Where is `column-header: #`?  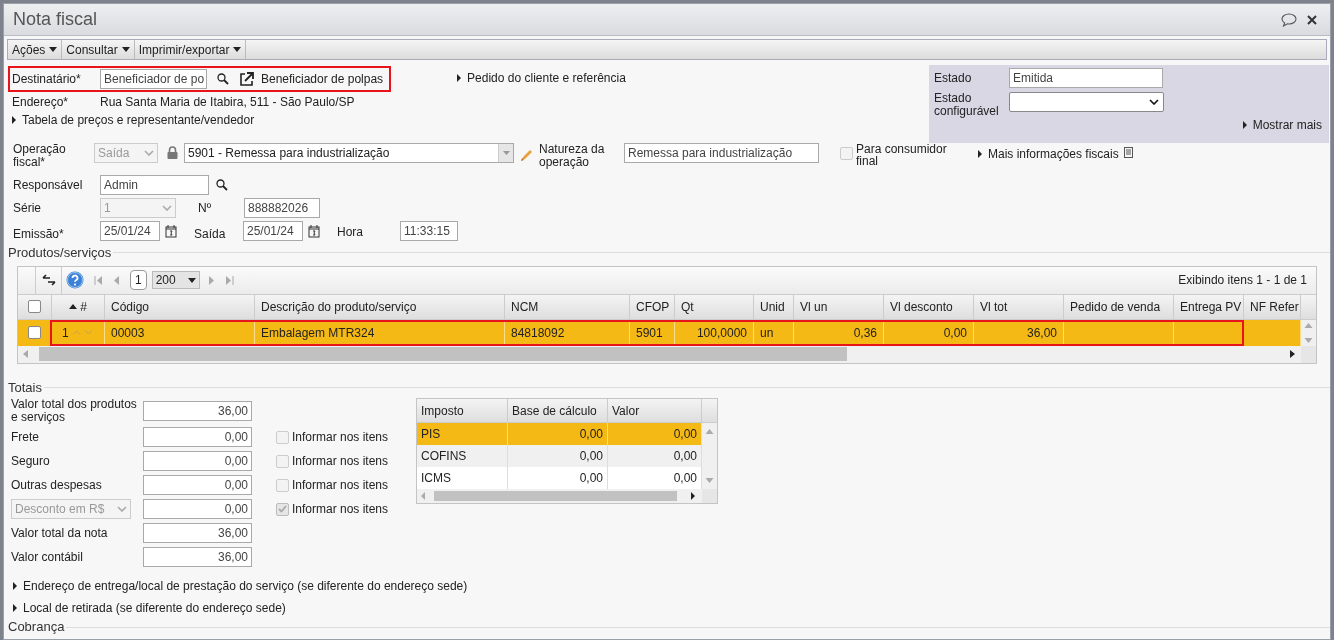 column-header: # is located at coordinates (78, 306).